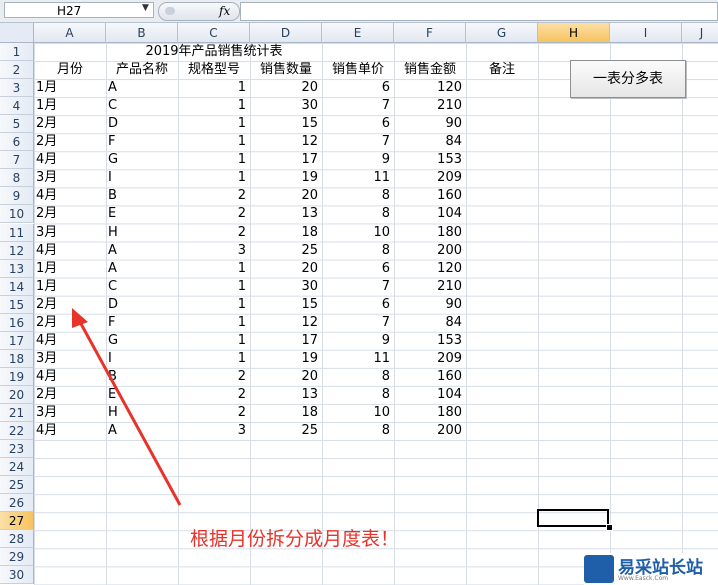  I want to click on annotation-arrow, so click(127, 407).